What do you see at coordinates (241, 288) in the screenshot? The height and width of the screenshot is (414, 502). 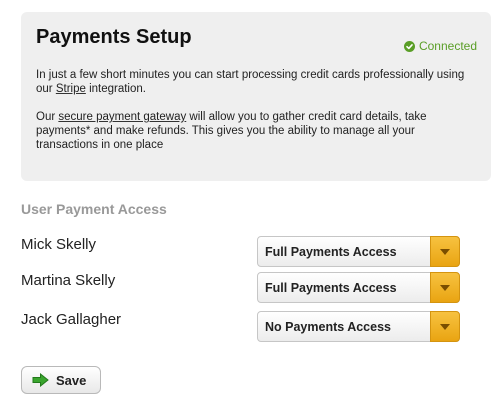 I see `user-row-martina-skelly: Martina Skelly Full Payments Access` at bounding box center [241, 288].